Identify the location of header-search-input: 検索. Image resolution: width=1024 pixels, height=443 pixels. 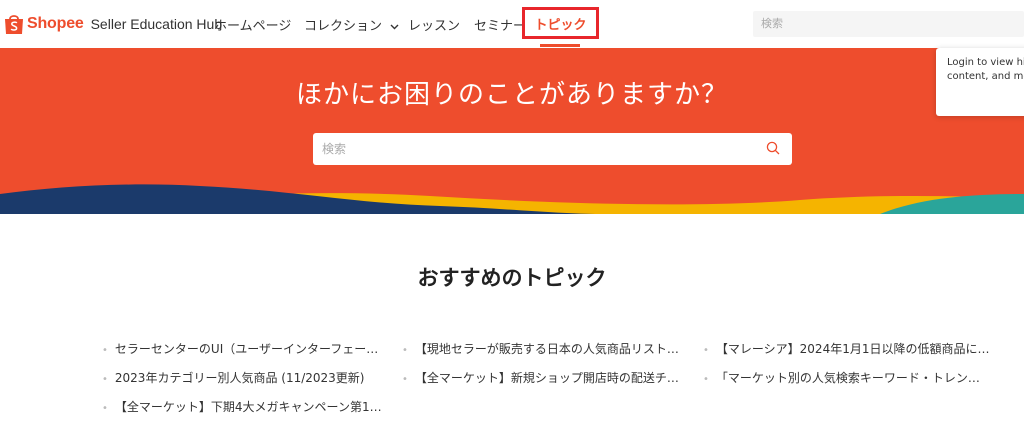
(888, 24).